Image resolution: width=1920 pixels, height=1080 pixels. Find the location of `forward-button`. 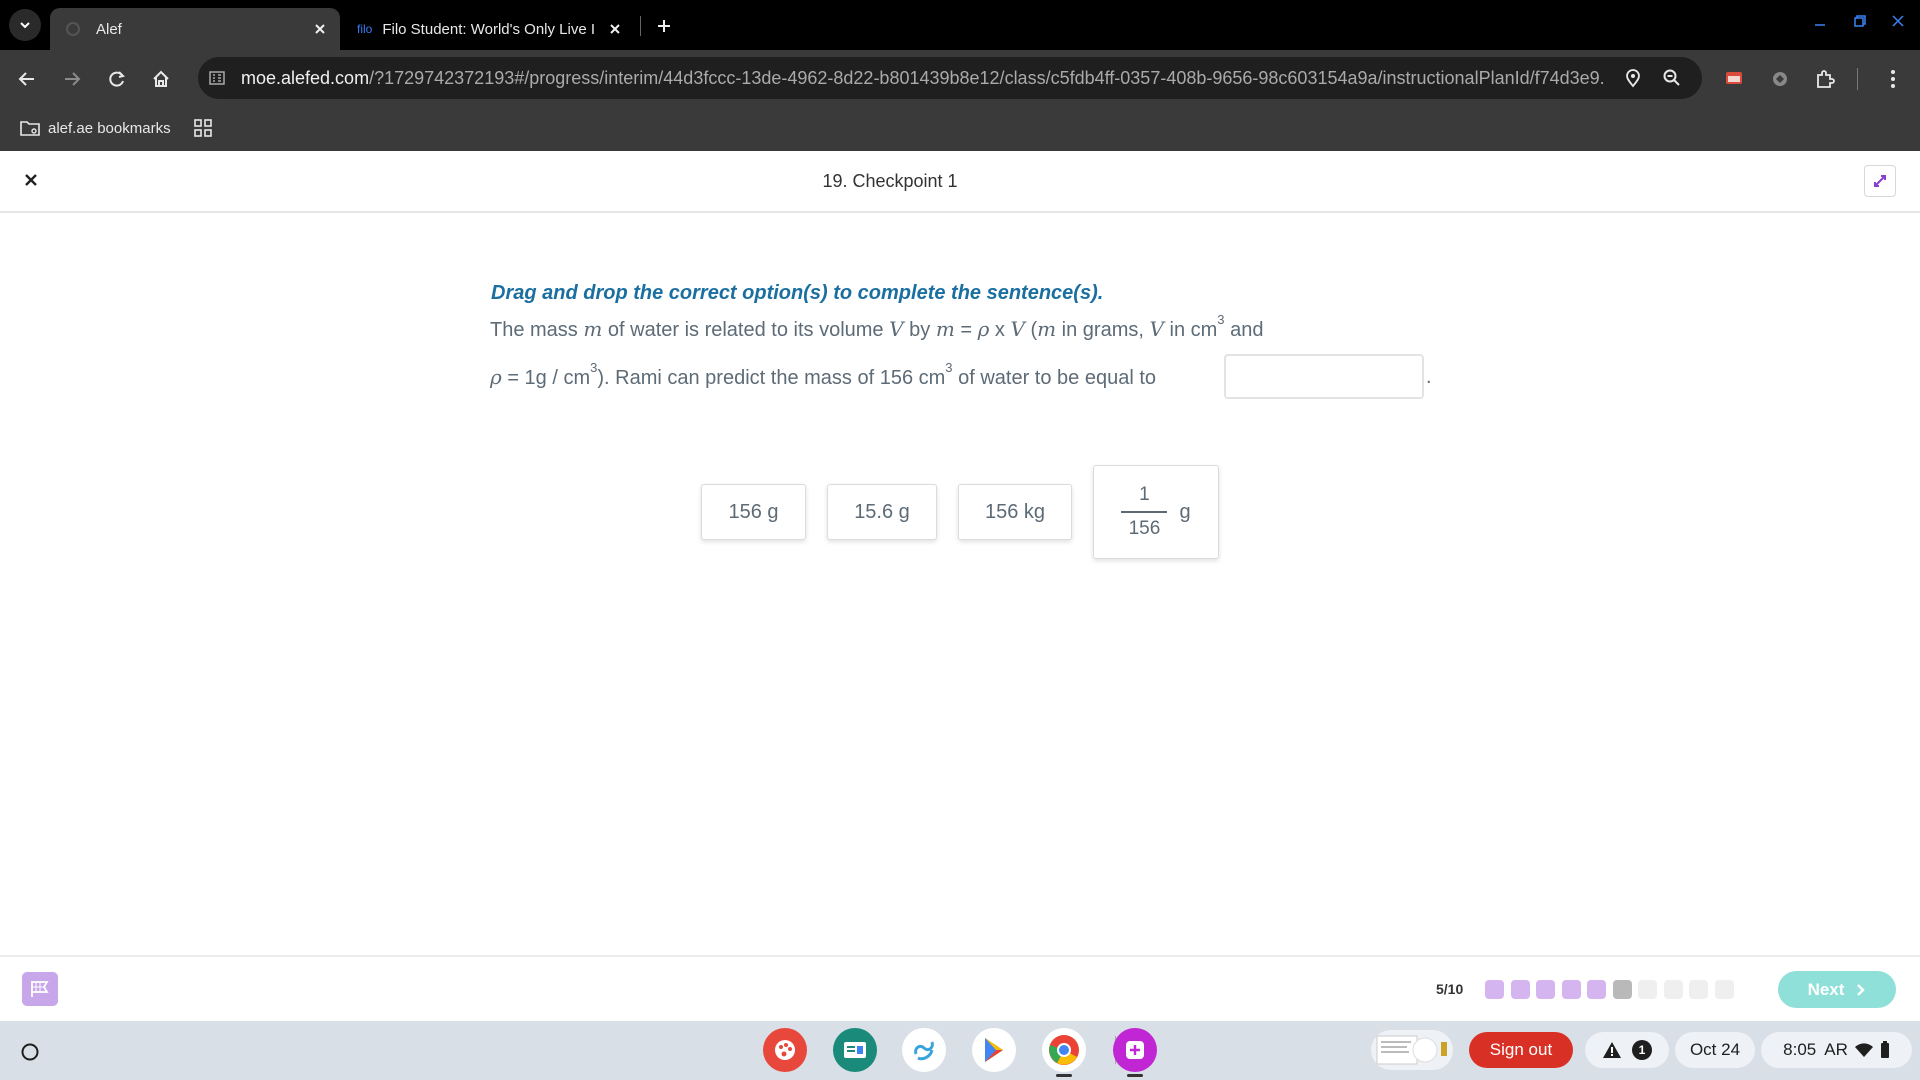

forward-button is located at coordinates (72, 79).